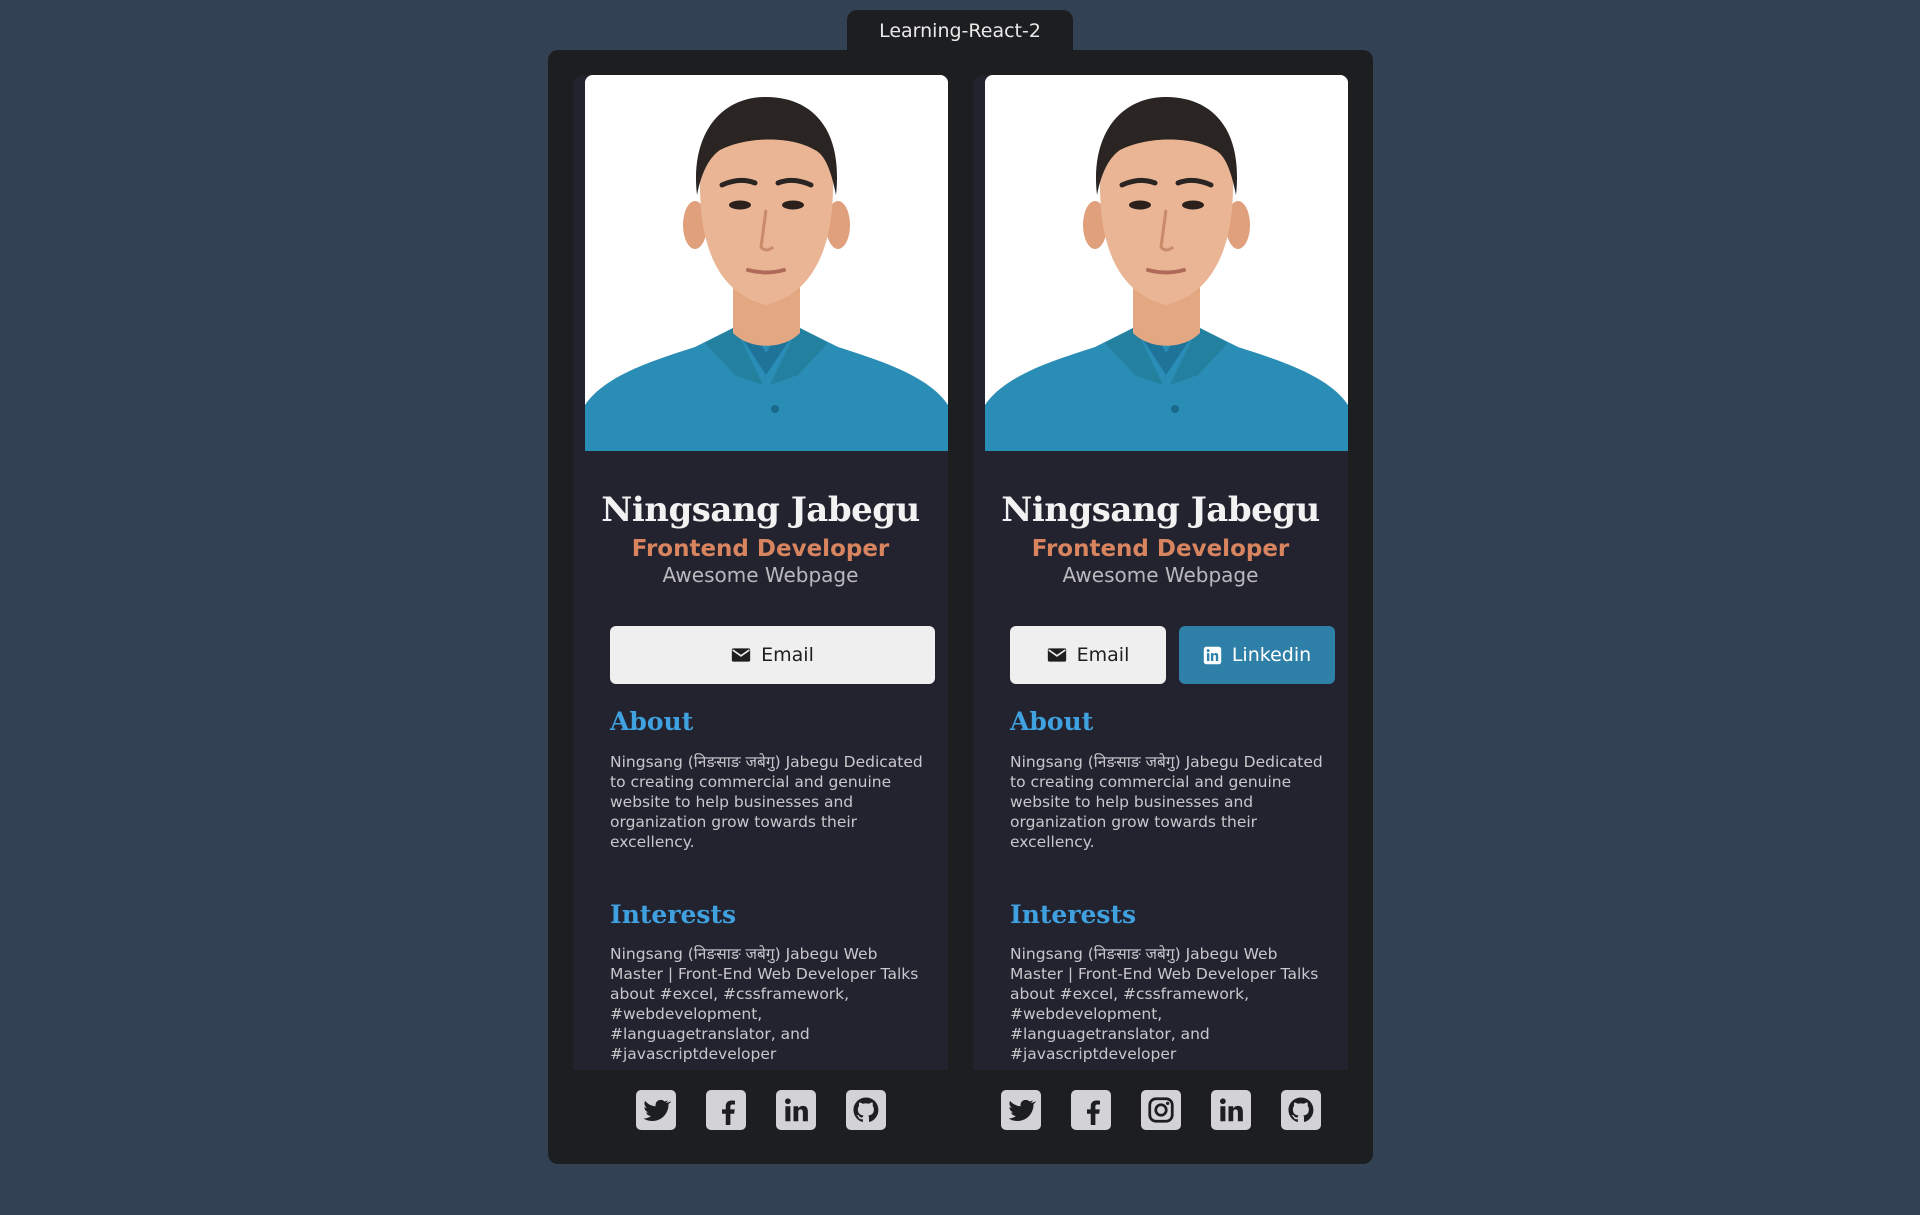  I want to click on instagram-icon, so click(1160, 1110).